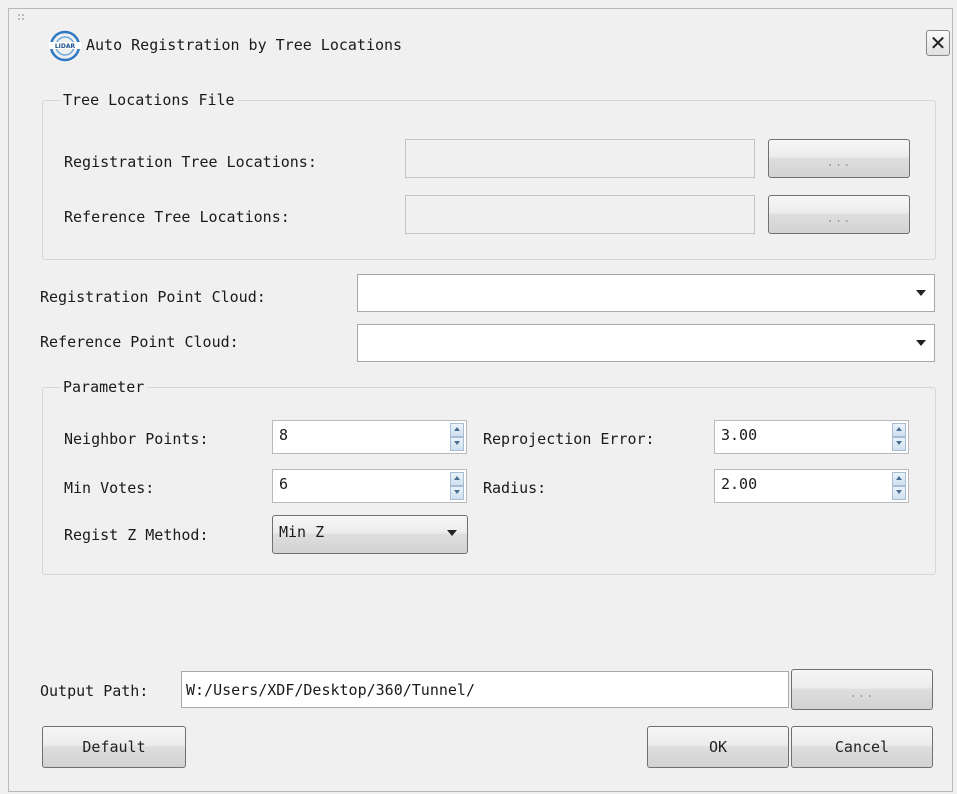  What do you see at coordinates (718, 747) in the screenshot?
I see `ok-button: OK` at bounding box center [718, 747].